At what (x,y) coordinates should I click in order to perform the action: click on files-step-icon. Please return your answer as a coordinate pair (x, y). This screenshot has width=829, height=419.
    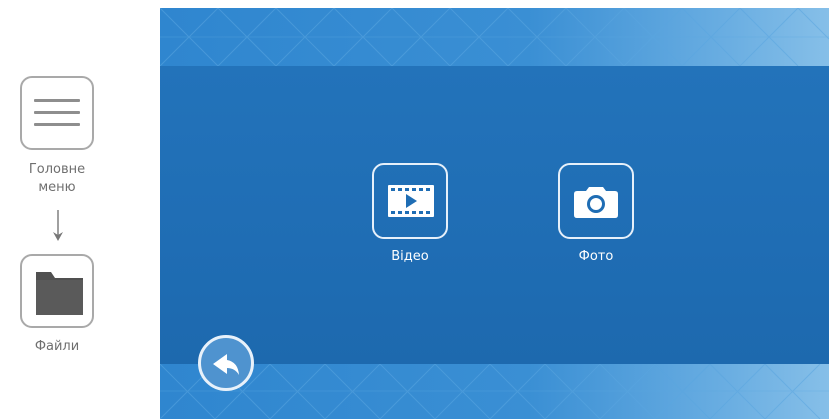
    Looking at the image, I should click on (57, 291).